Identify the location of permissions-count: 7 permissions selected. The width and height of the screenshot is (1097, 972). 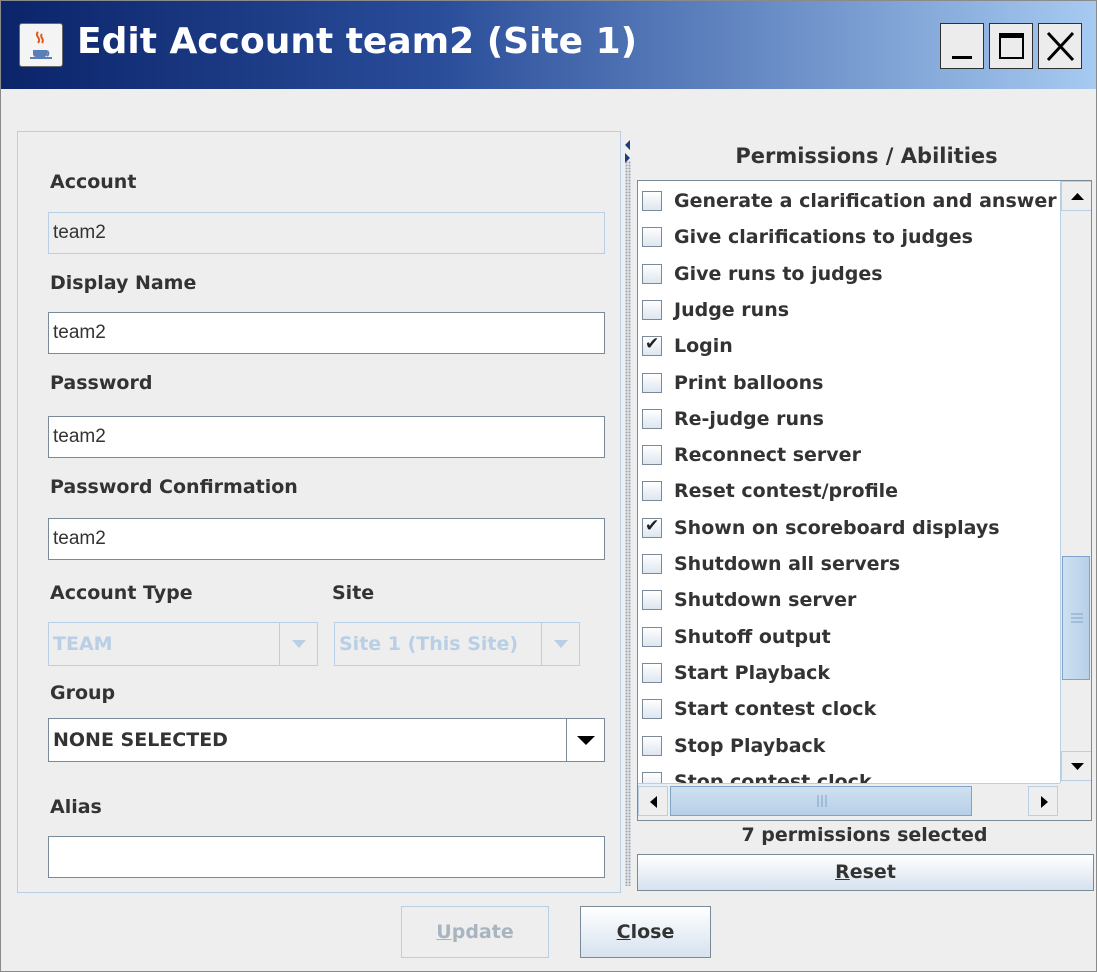
(864, 835).